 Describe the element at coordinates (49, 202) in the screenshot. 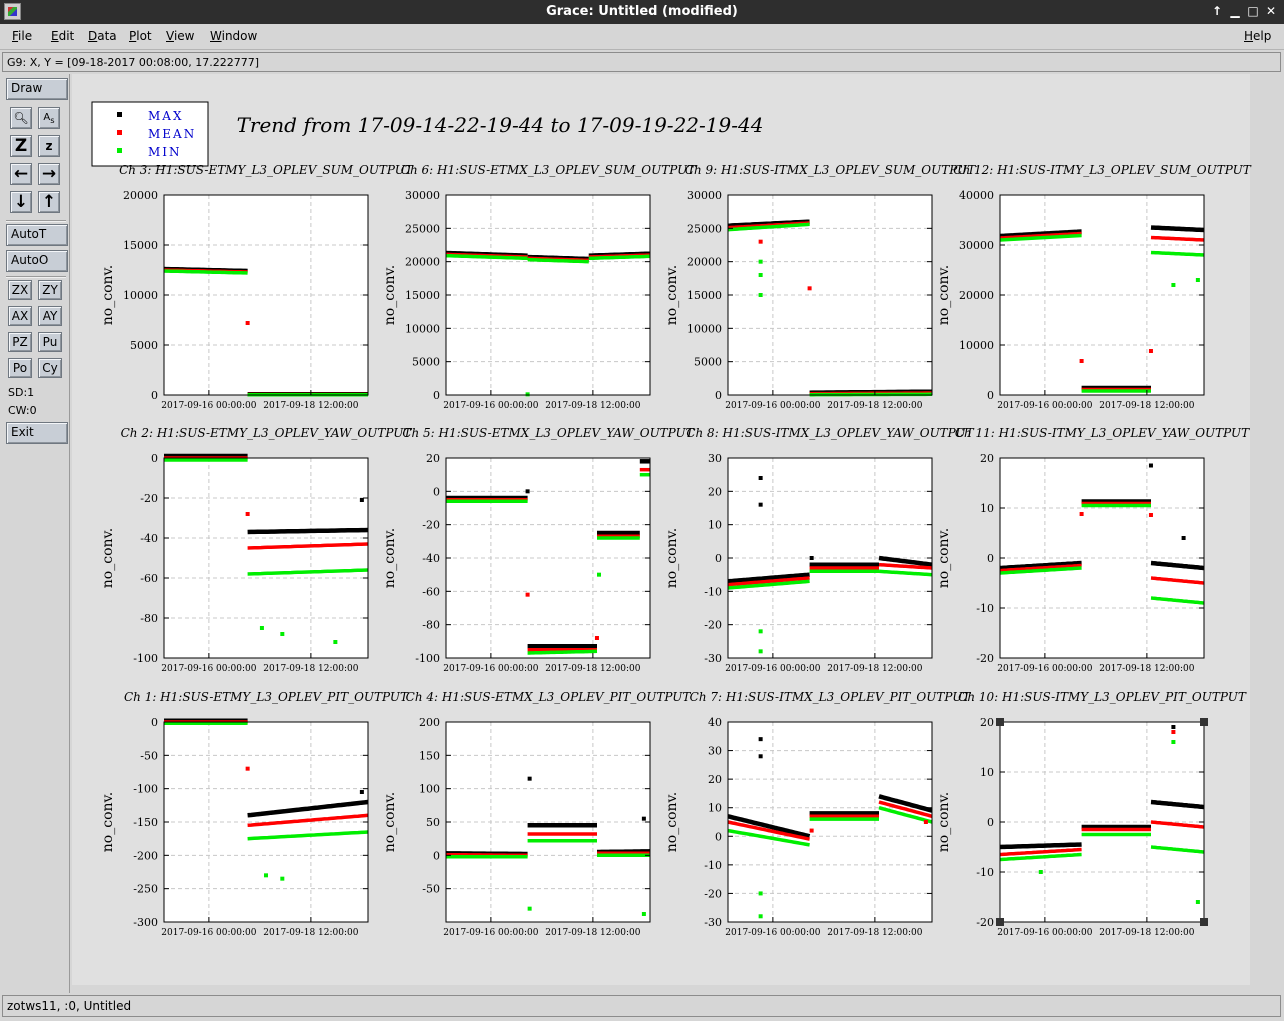

I see `arrow-up-icon: ↑` at that location.